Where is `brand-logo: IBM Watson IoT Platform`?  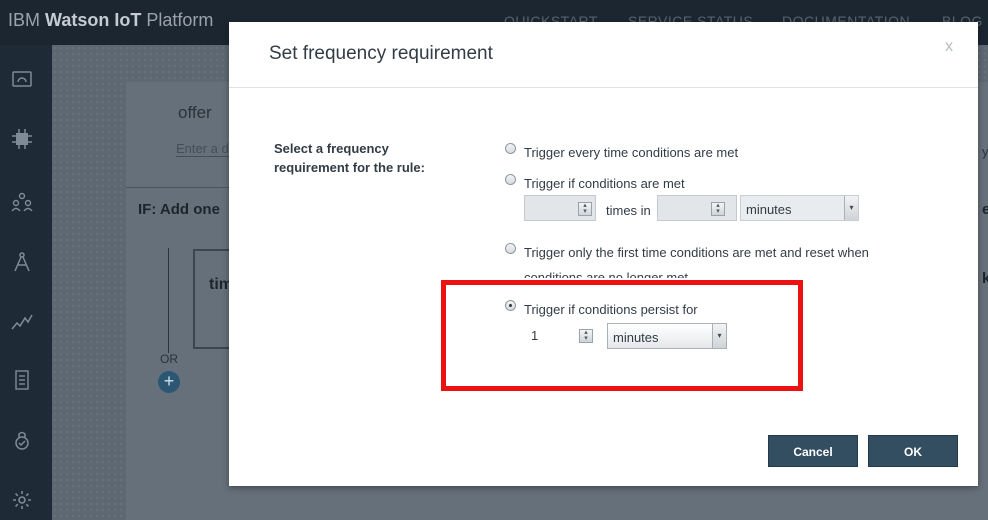 brand-logo: IBM Watson IoT Platform is located at coordinates (110, 20).